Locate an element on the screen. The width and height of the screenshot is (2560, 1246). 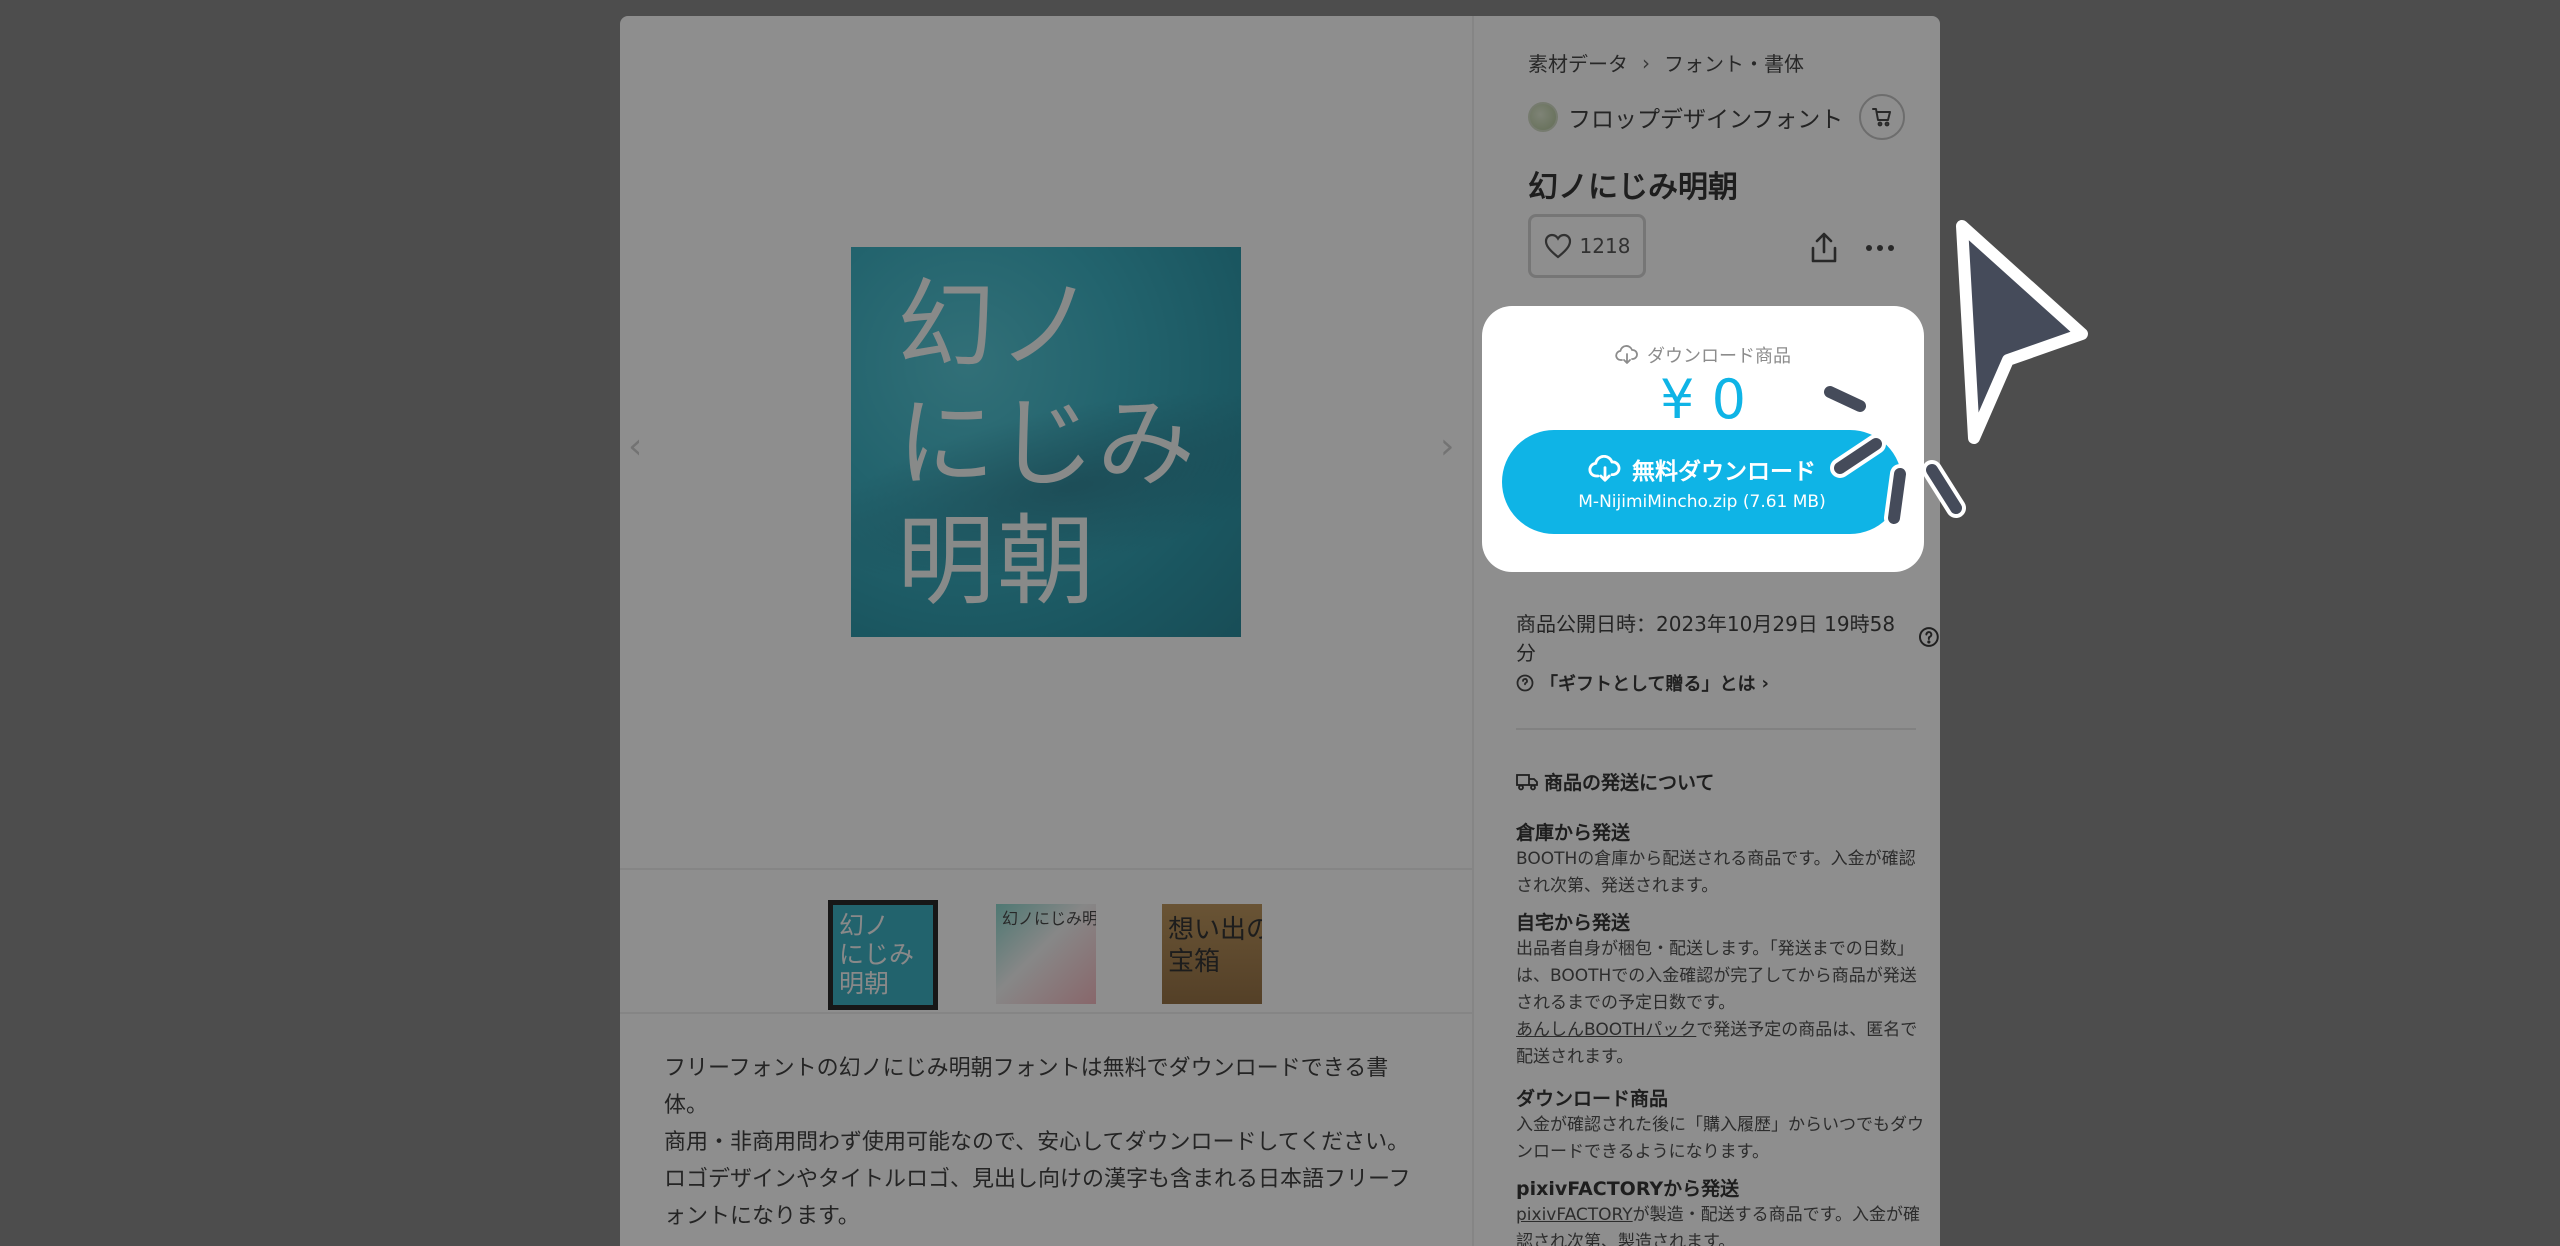
breadcrumb-category: 素材データ is located at coordinates (1578, 62).